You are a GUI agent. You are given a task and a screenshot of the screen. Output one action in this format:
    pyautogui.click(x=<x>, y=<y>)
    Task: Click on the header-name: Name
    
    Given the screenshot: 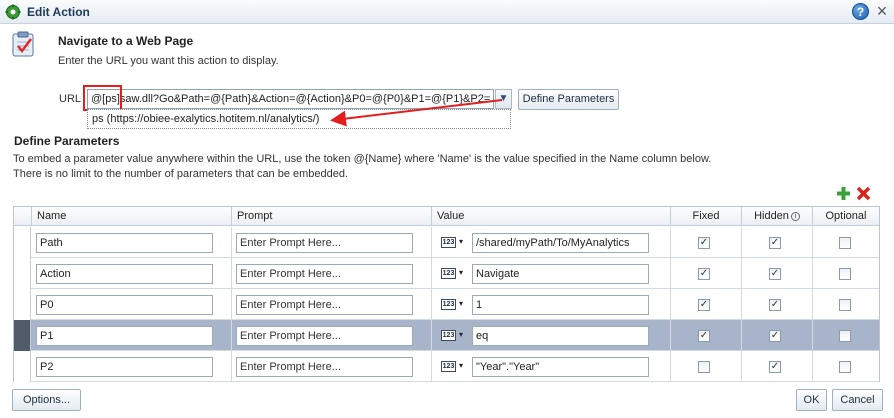 What is the action you would take?
    pyautogui.click(x=131, y=216)
    